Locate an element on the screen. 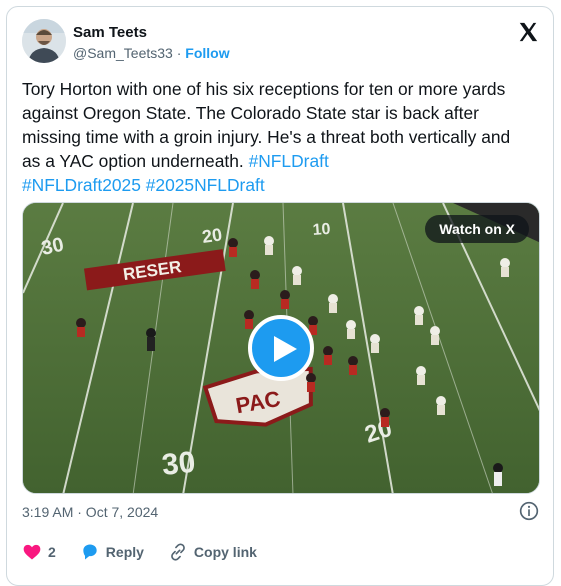 The height and width of the screenshot is (586, 561). watch-on-x-button: Watch on X is located at coordinates (477, 229).